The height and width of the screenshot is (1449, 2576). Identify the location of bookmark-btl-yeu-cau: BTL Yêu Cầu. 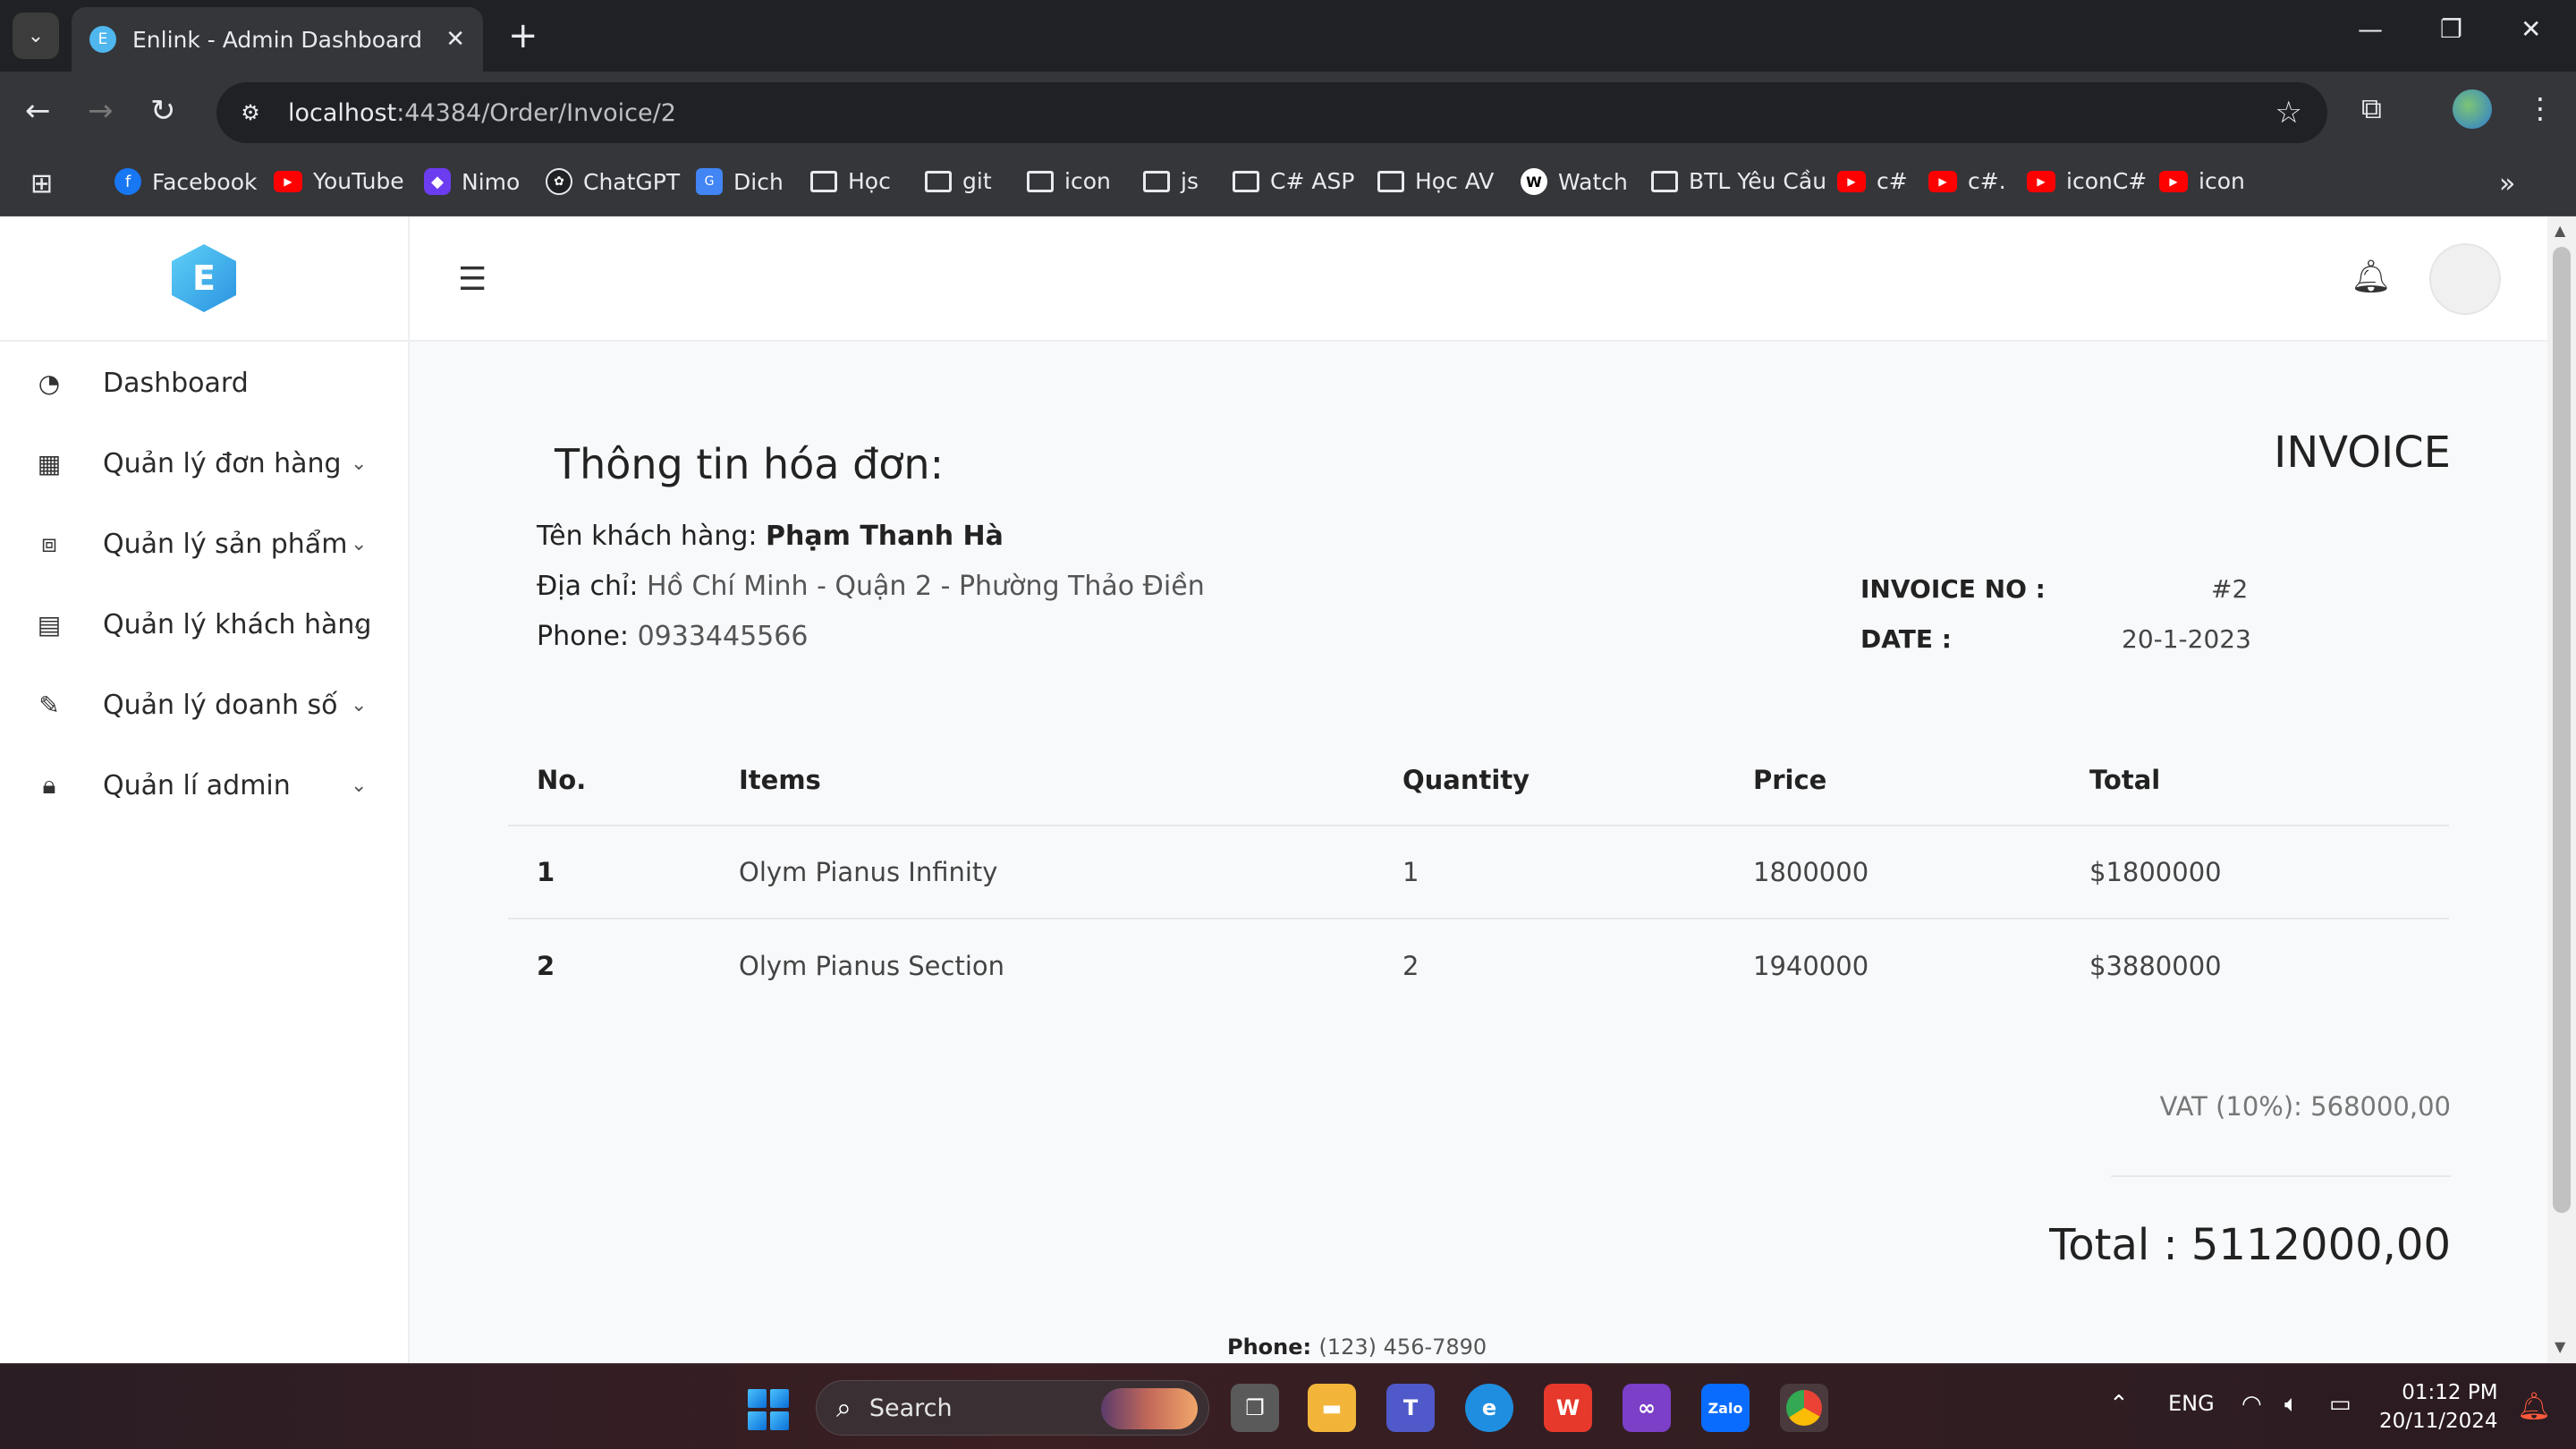
(1738, 181).